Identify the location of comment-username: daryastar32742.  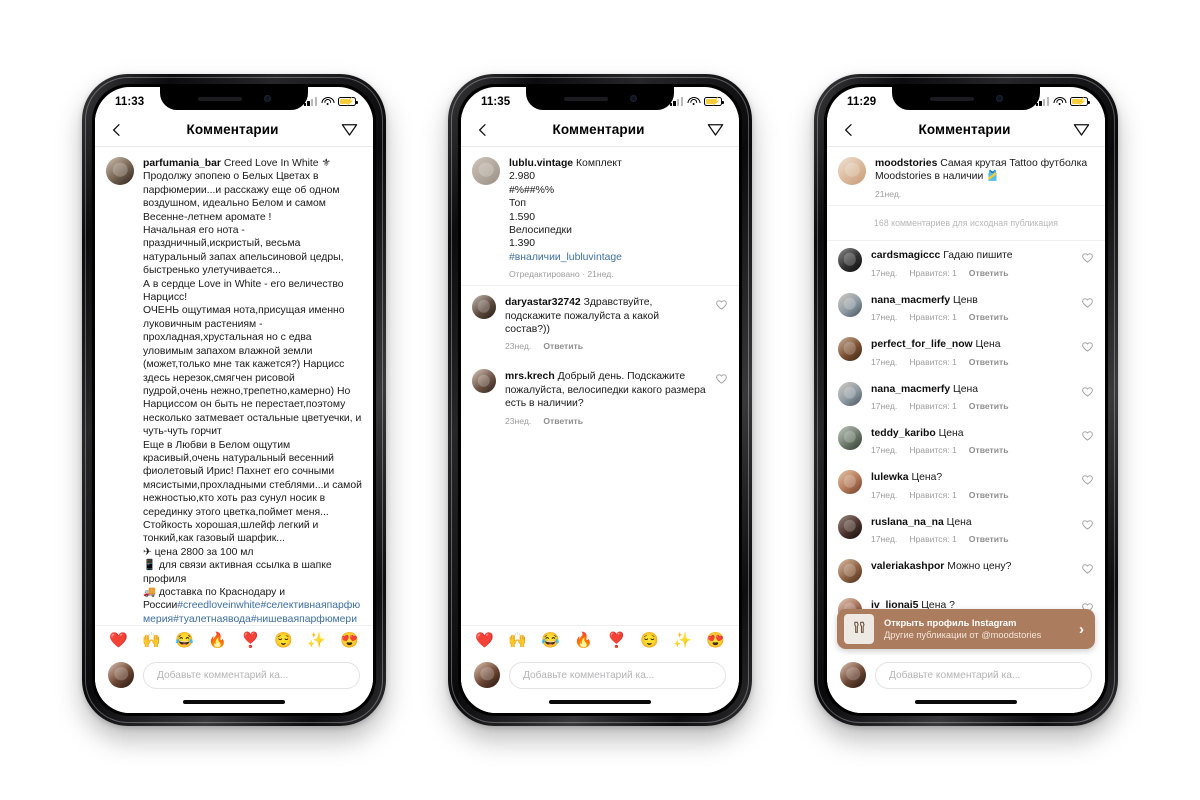
(543, 302).